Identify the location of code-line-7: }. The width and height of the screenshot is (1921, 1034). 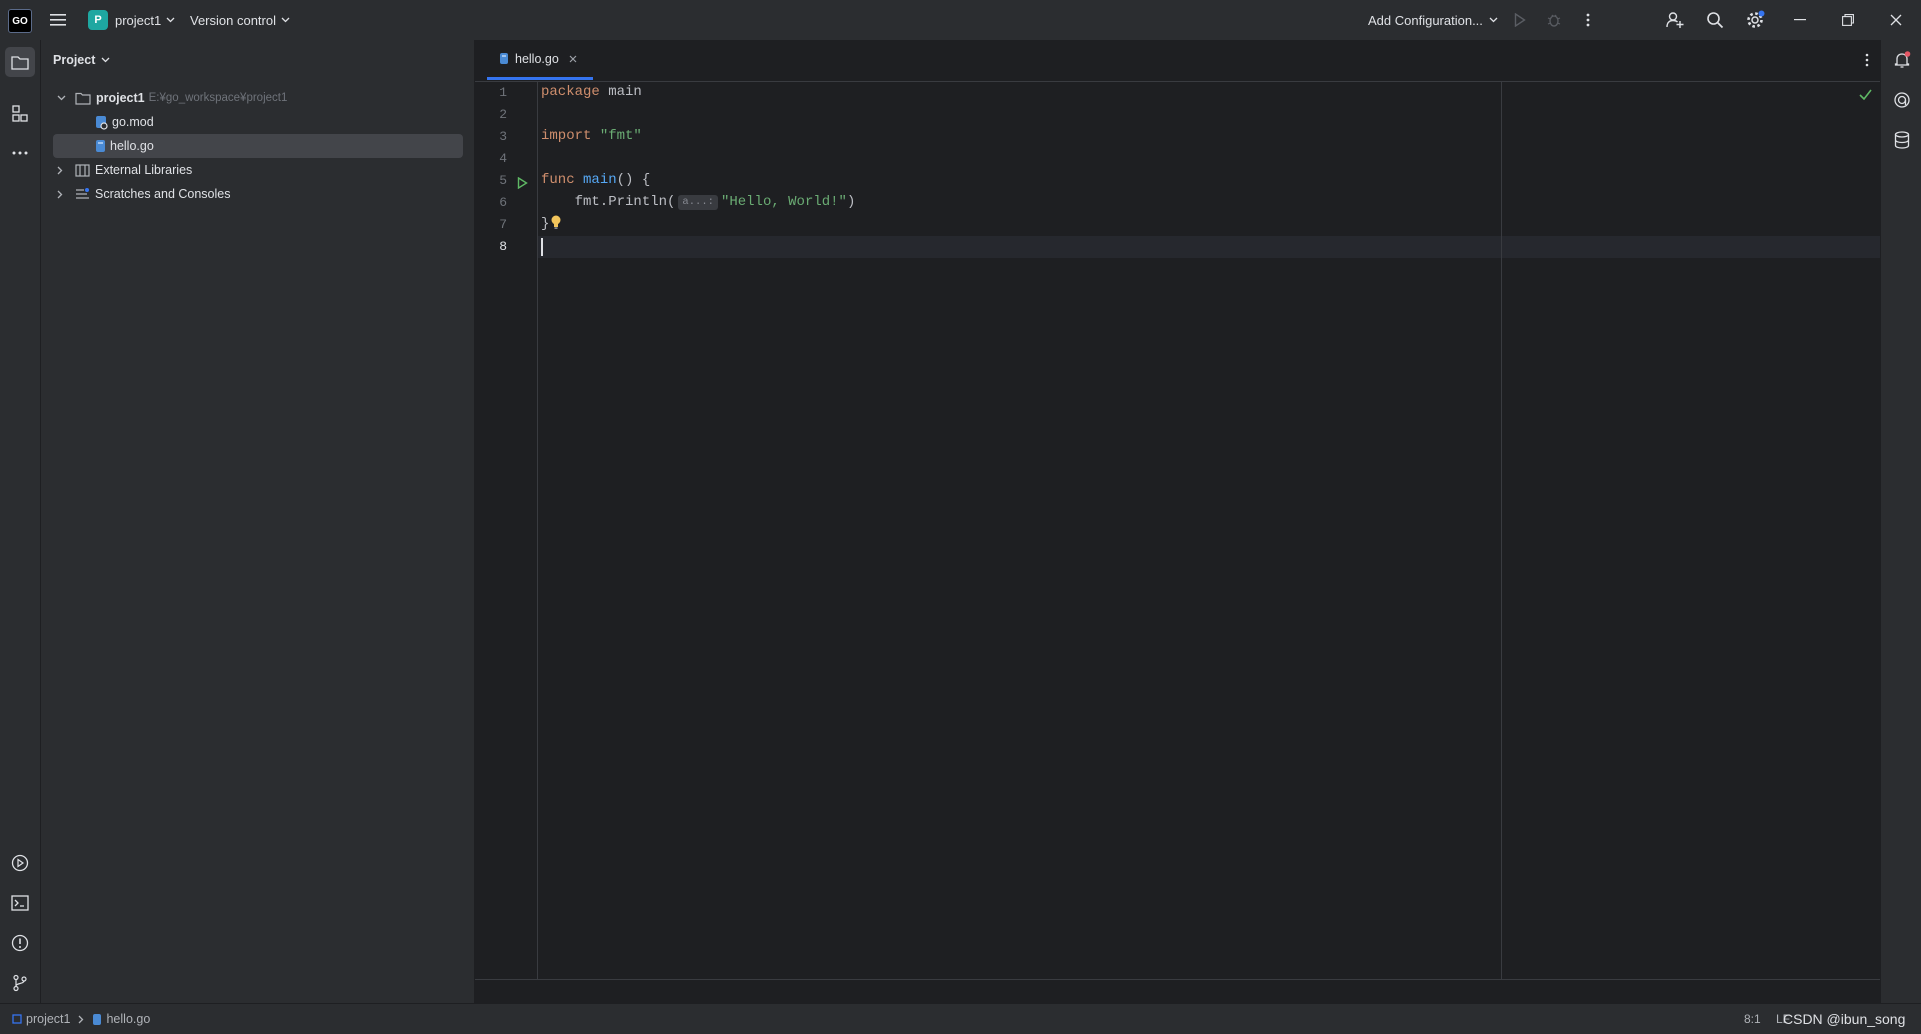
(545, 224).